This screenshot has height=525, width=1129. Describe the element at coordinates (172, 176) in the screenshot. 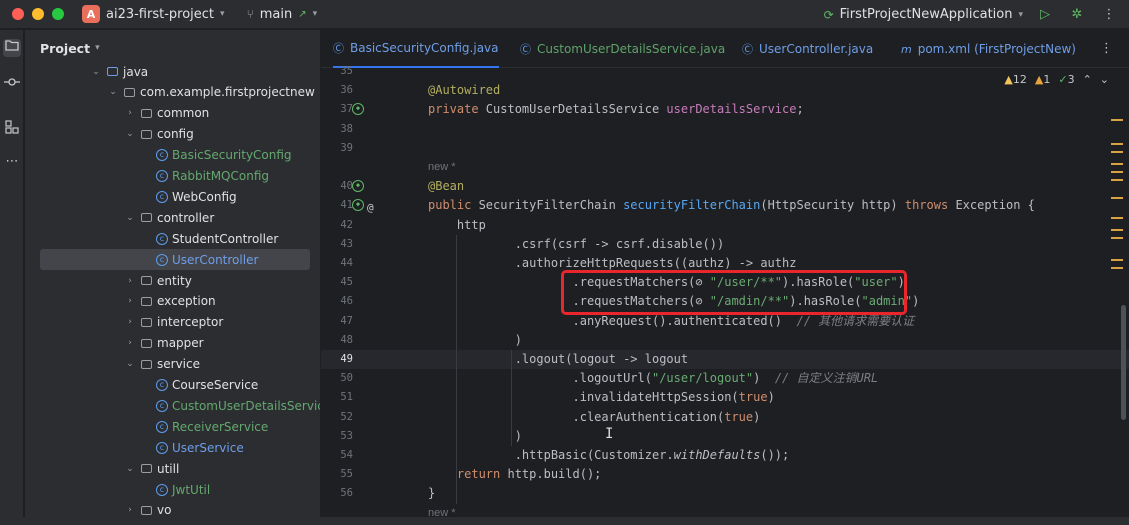

I see `tree-item: c RabbitMQConfig` at that location.